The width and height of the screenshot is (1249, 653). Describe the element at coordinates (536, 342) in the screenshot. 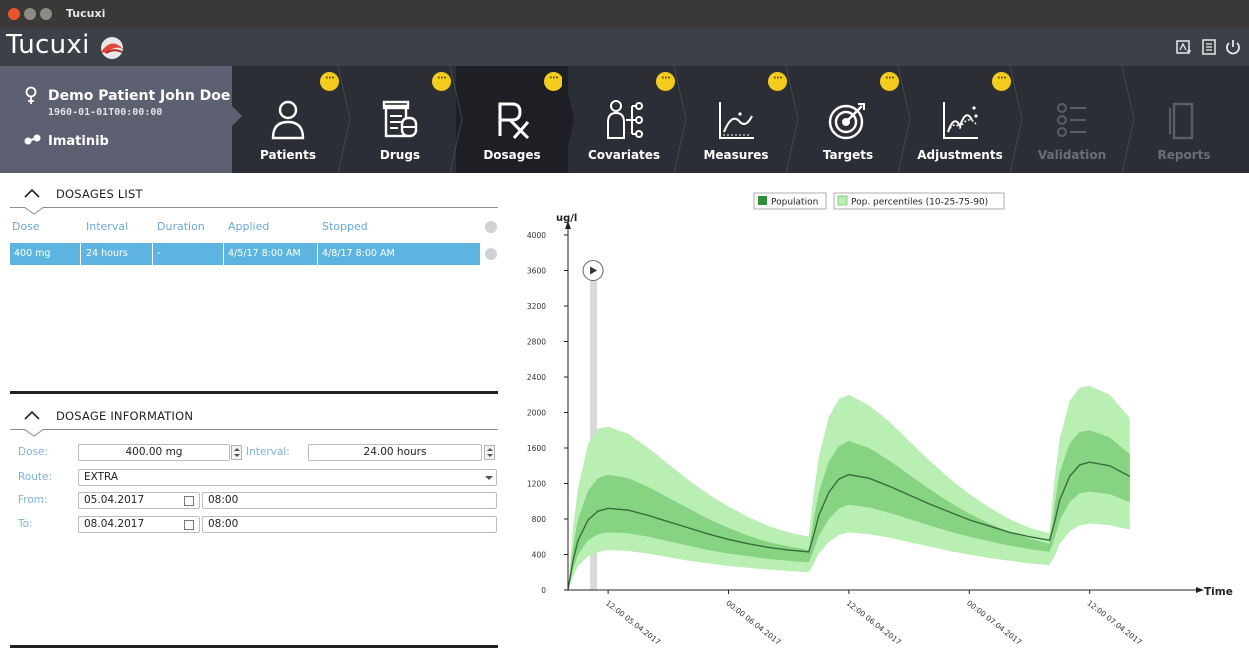

I see `y-tick-label: 2800` at that location.